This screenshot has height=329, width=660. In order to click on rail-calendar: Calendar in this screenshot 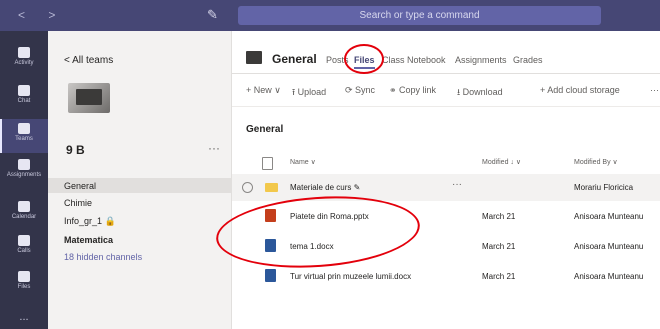, I will do `click(24, 212)`.